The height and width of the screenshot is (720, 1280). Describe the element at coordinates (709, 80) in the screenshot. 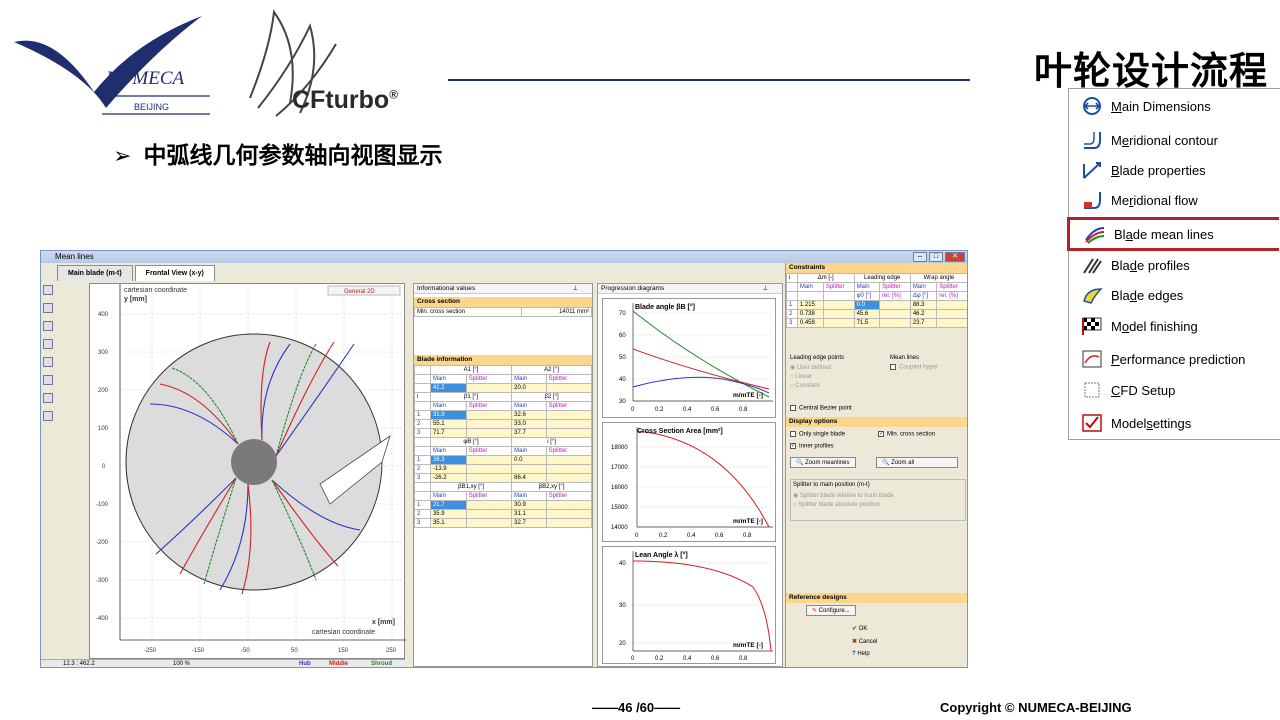

I see `title-underline` at that location.